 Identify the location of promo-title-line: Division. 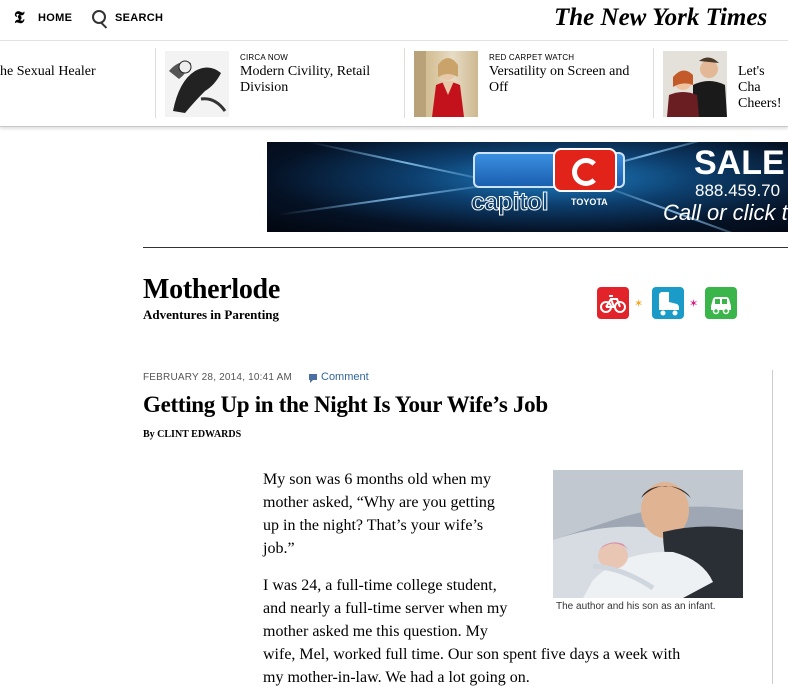
(264, 87).